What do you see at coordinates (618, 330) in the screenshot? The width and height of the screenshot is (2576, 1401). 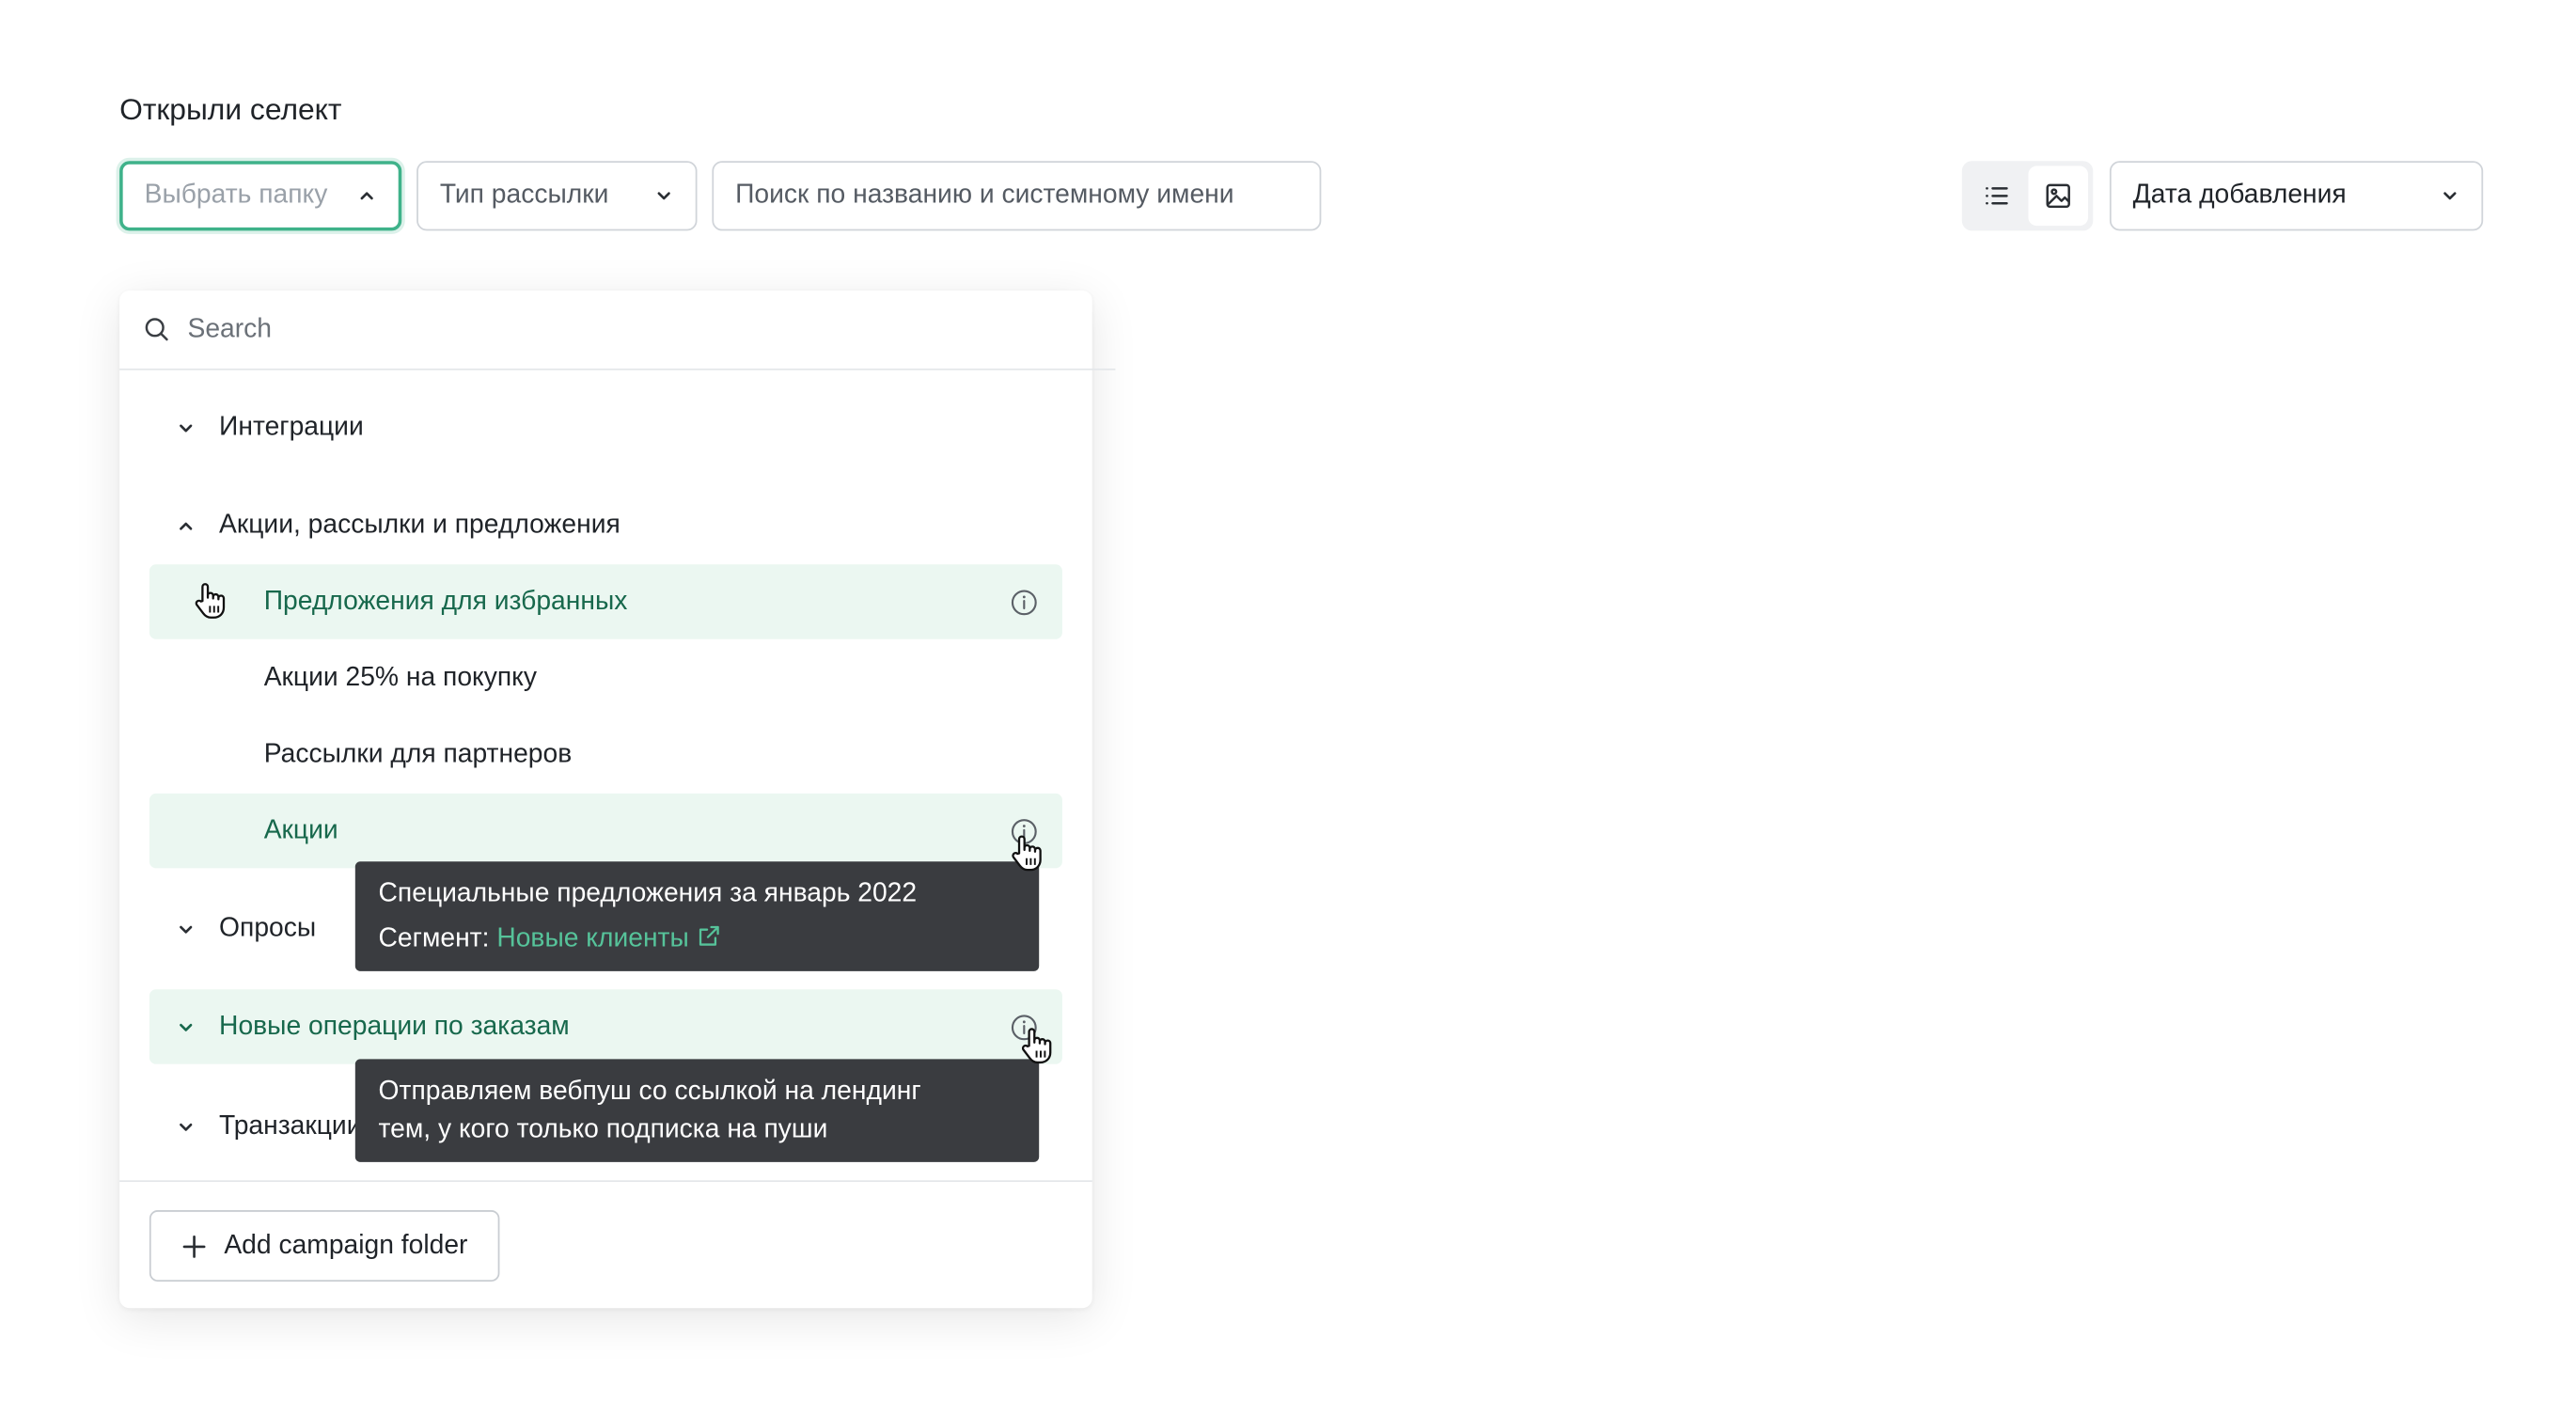 I see `dropdown-search: Search` at bounding box center [618, 330].